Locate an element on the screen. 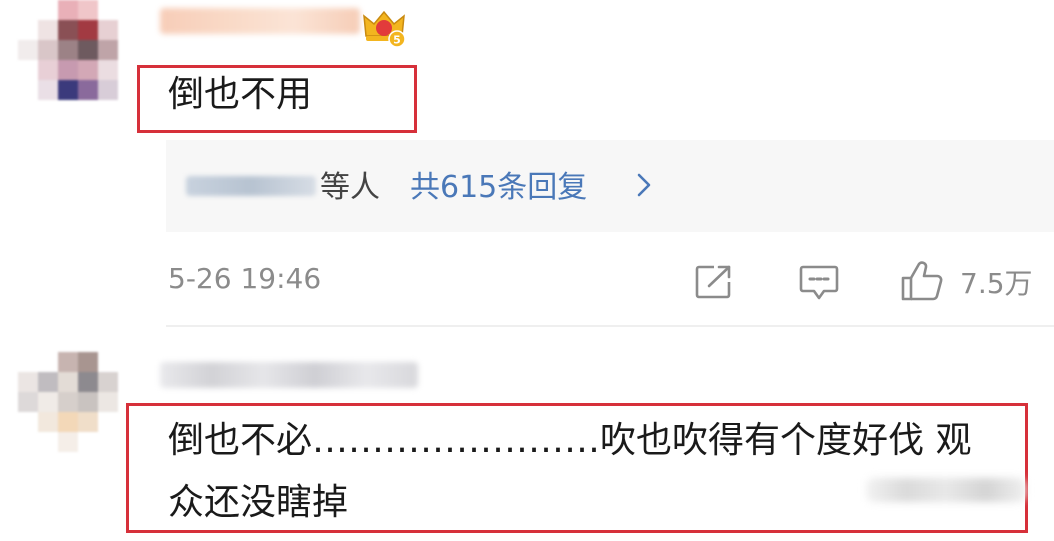 This screenshot has width=1054, height=541. comment-icon is located at coordinates (819, 283).